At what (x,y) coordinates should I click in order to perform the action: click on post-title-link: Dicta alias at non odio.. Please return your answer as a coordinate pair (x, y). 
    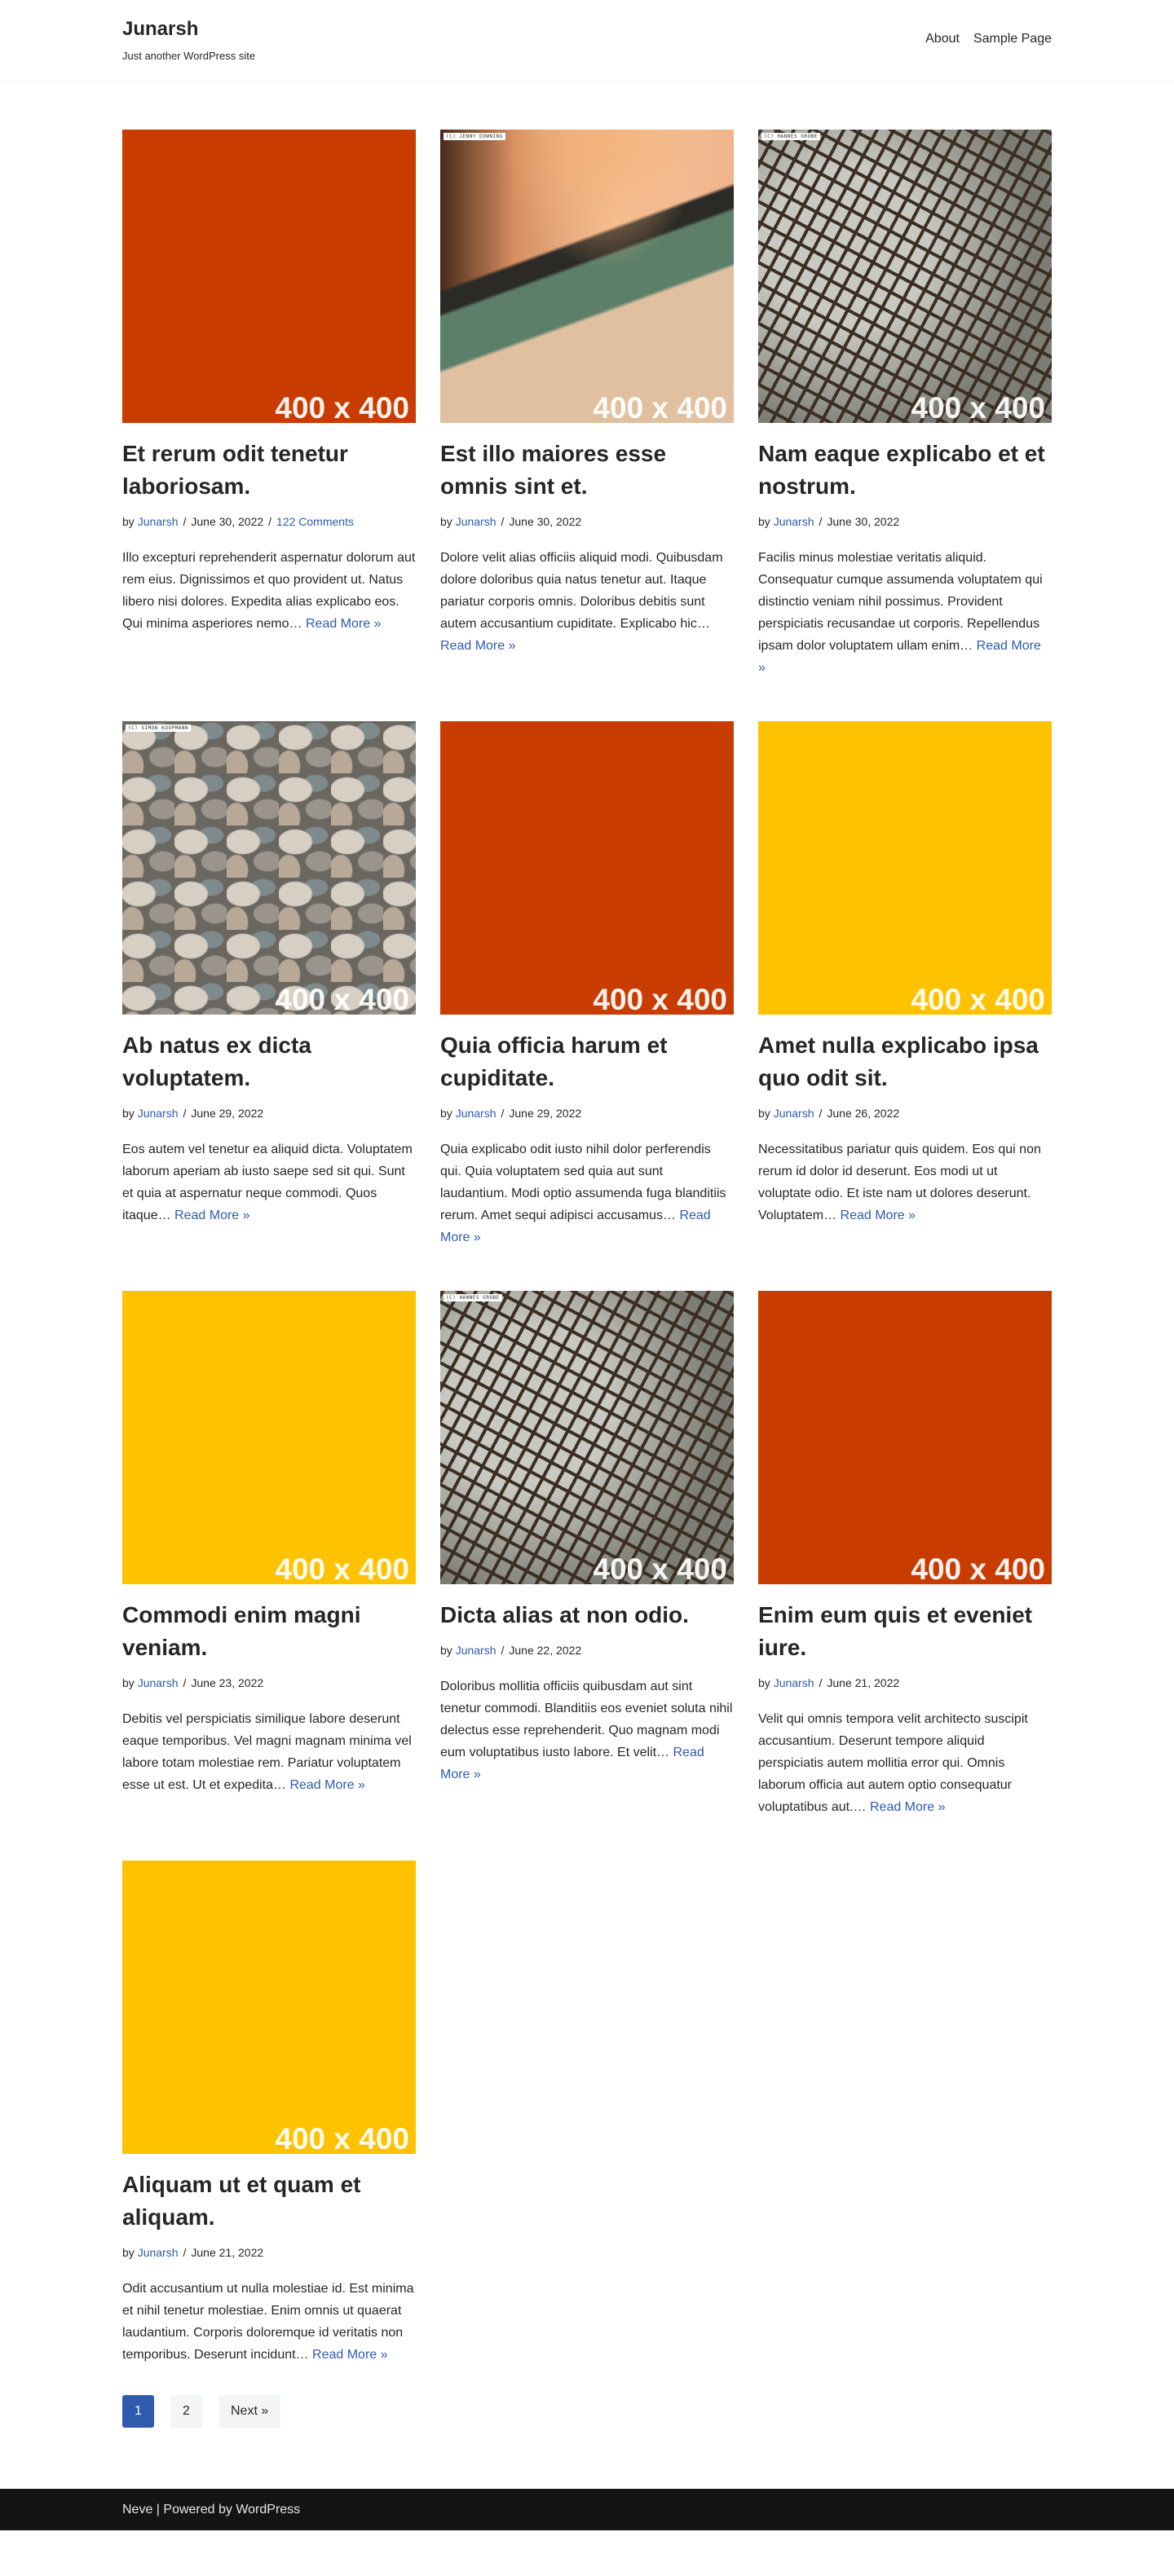
    Looking at the image, I should click on (564, 1614).